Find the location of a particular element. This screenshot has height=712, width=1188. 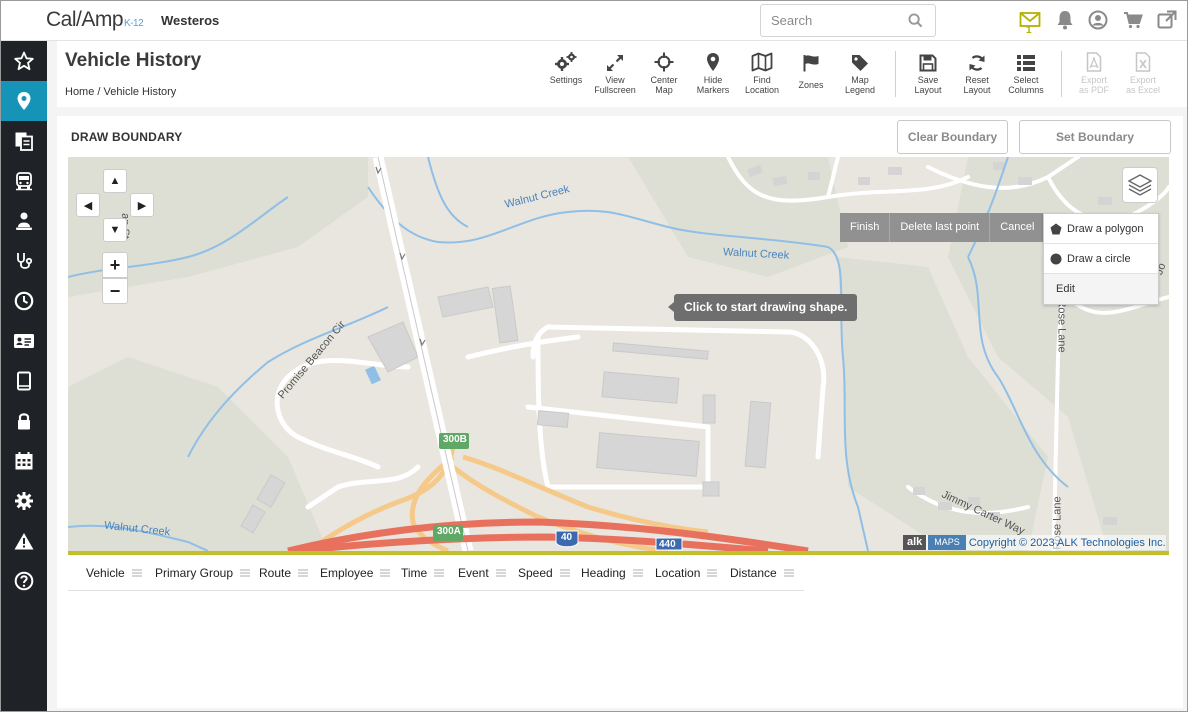

breadcrumb-home: Home is located at coordinates (79, 92).